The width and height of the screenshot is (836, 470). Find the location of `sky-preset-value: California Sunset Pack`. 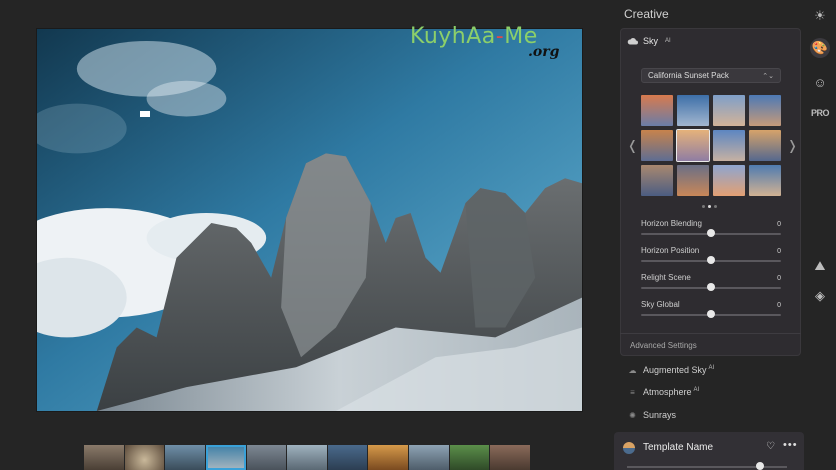

sky-preset-value: California Sunset Pack is located at coordinates (688, 75).